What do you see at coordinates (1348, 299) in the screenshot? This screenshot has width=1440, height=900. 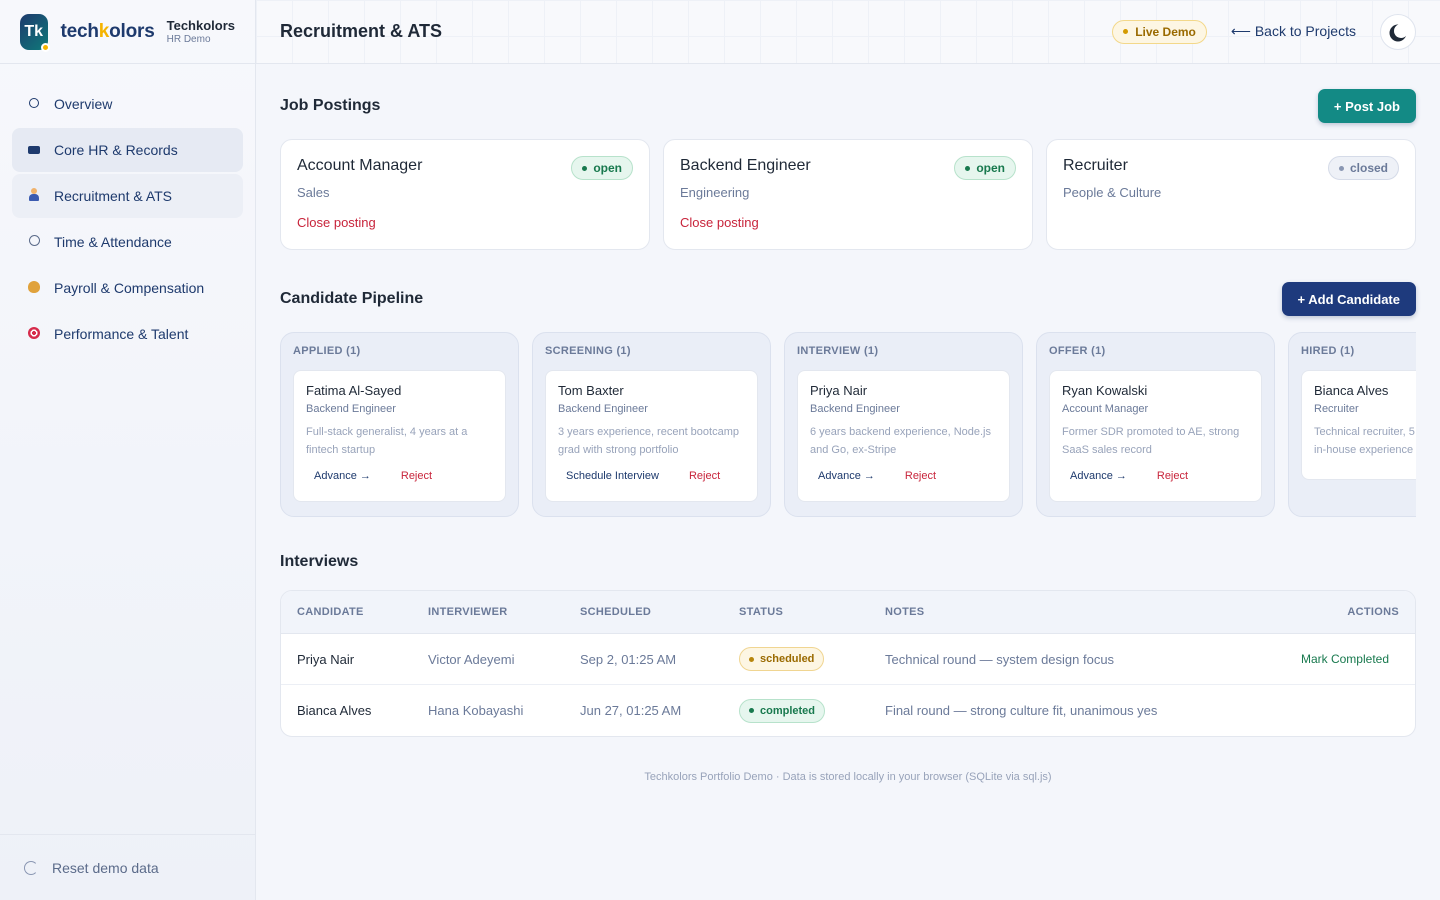 I see `add-candidate-button: + Add Candidate` at bounding box center [1348, 299].